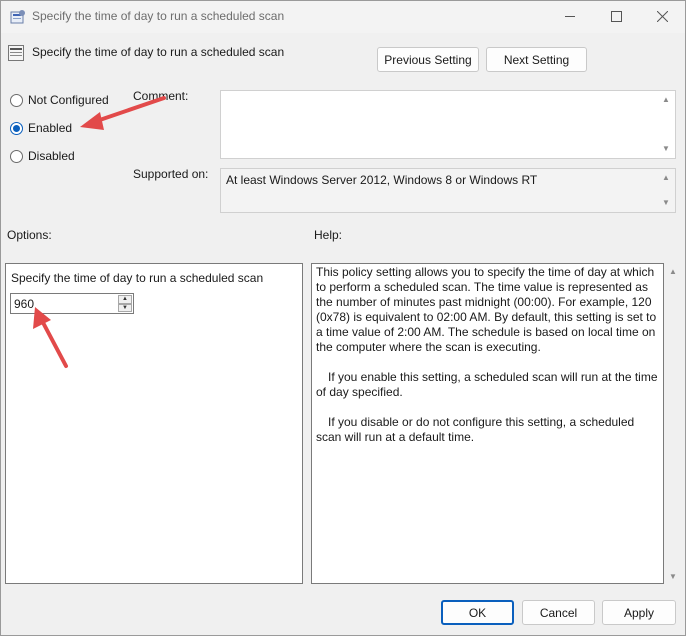 The width and height of the screenshot is (686, 636). What do you see at coordinates (16, 128) in the screenshot?
I see `radio-enabled-control` at bounding box center [16, 128].